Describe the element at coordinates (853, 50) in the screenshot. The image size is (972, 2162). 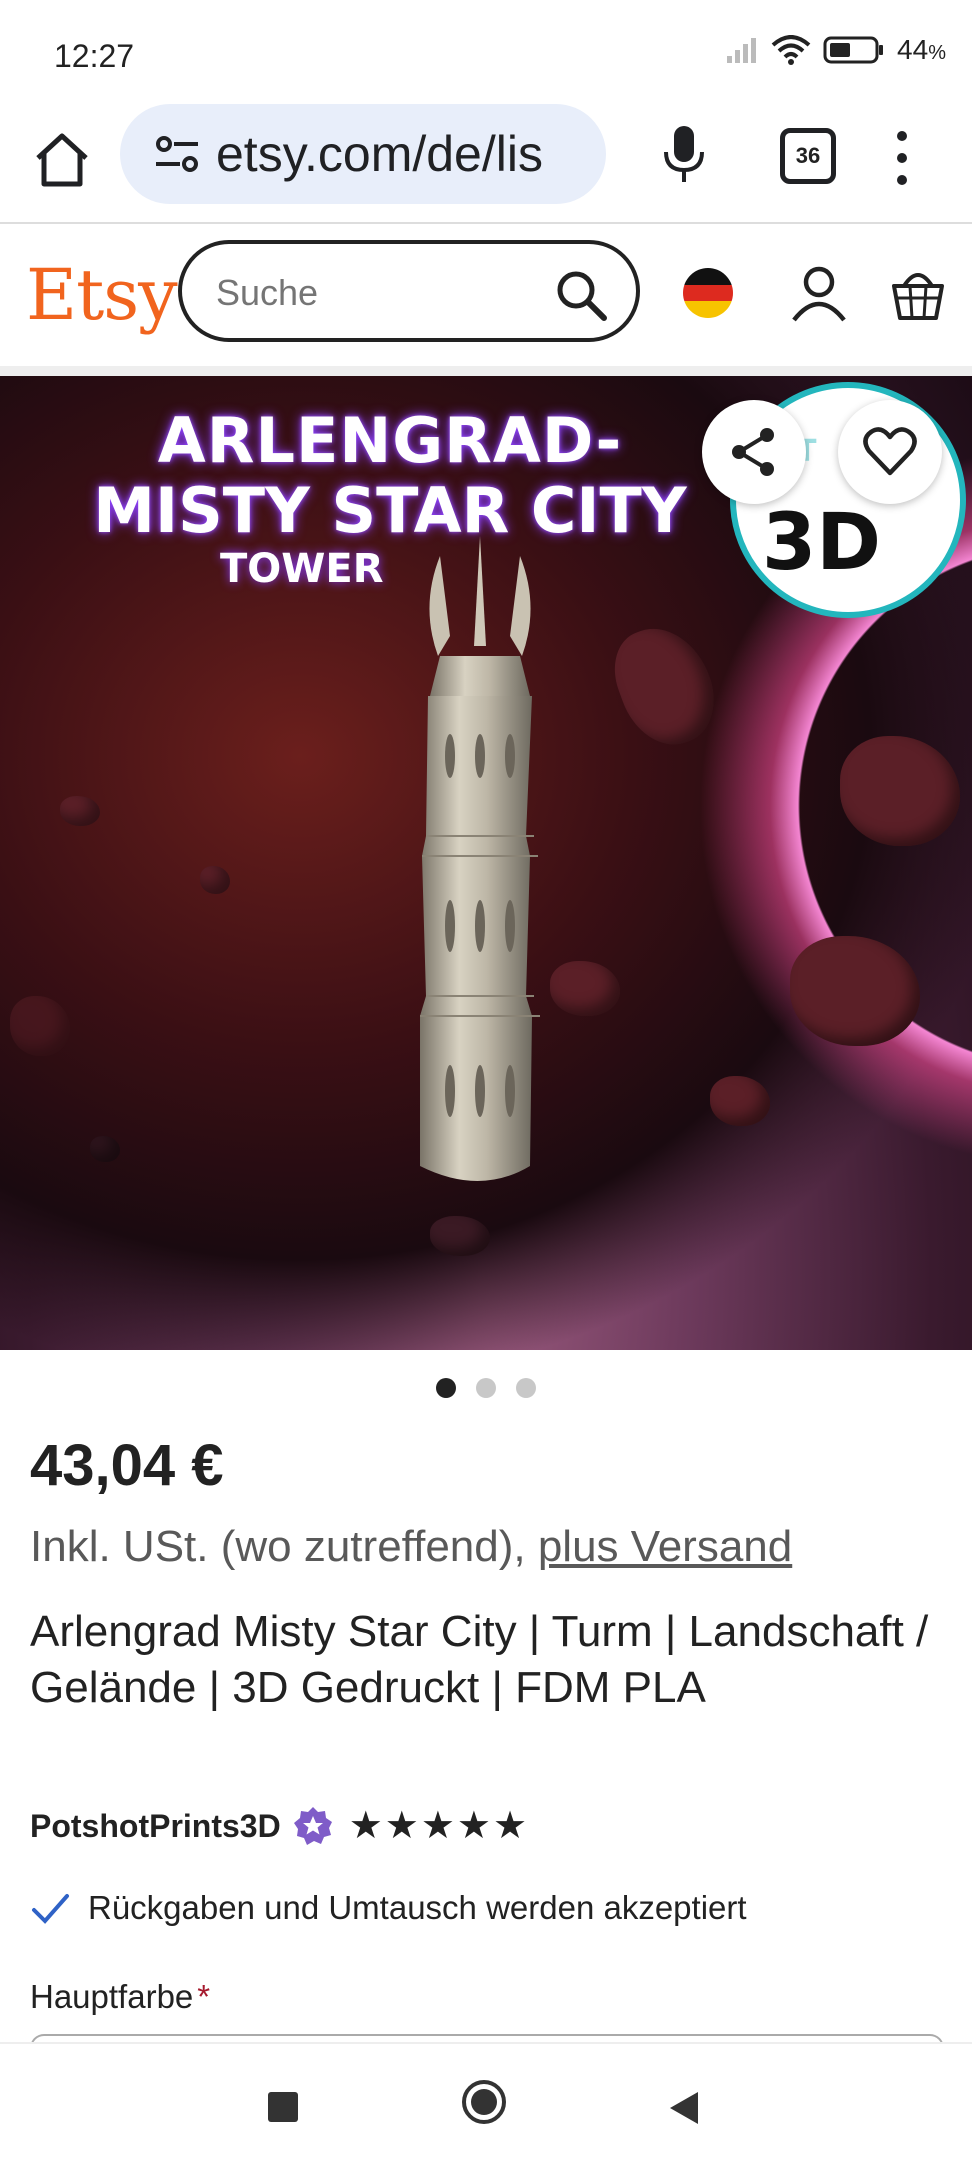
I see `battery-icon` at that location.